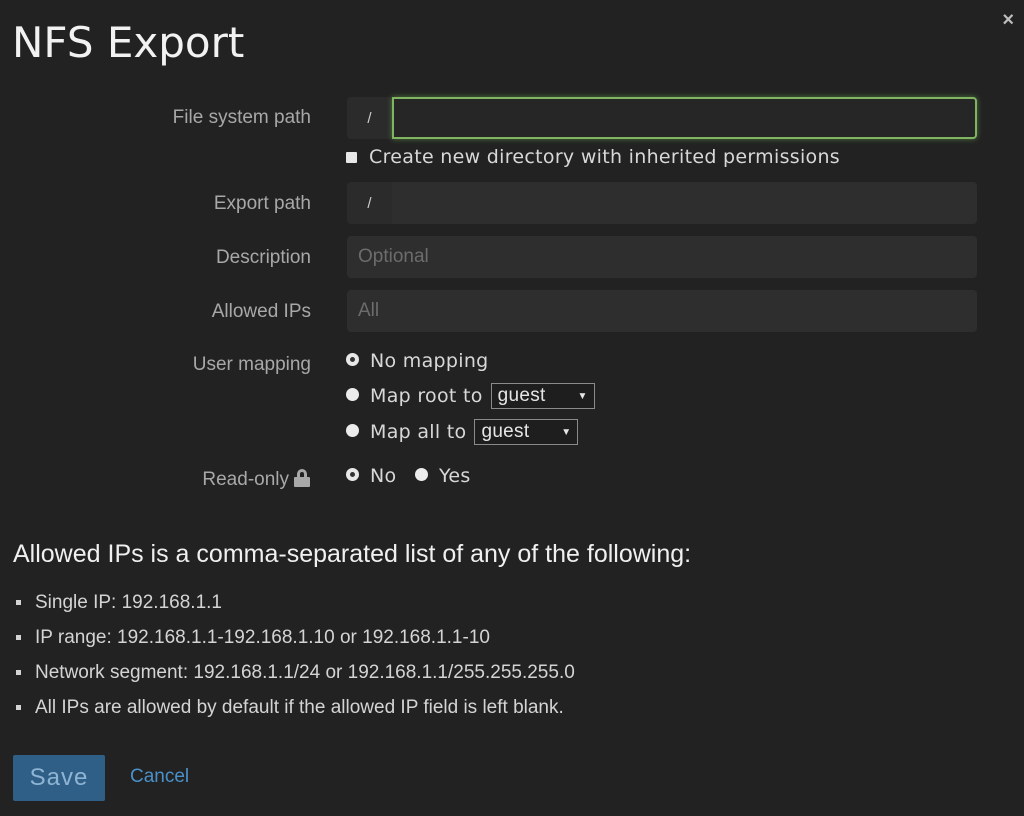 The width and height of the screenshot is (1024, 816). I want to click on map-all-select: guest ▼, so click(526, 432).